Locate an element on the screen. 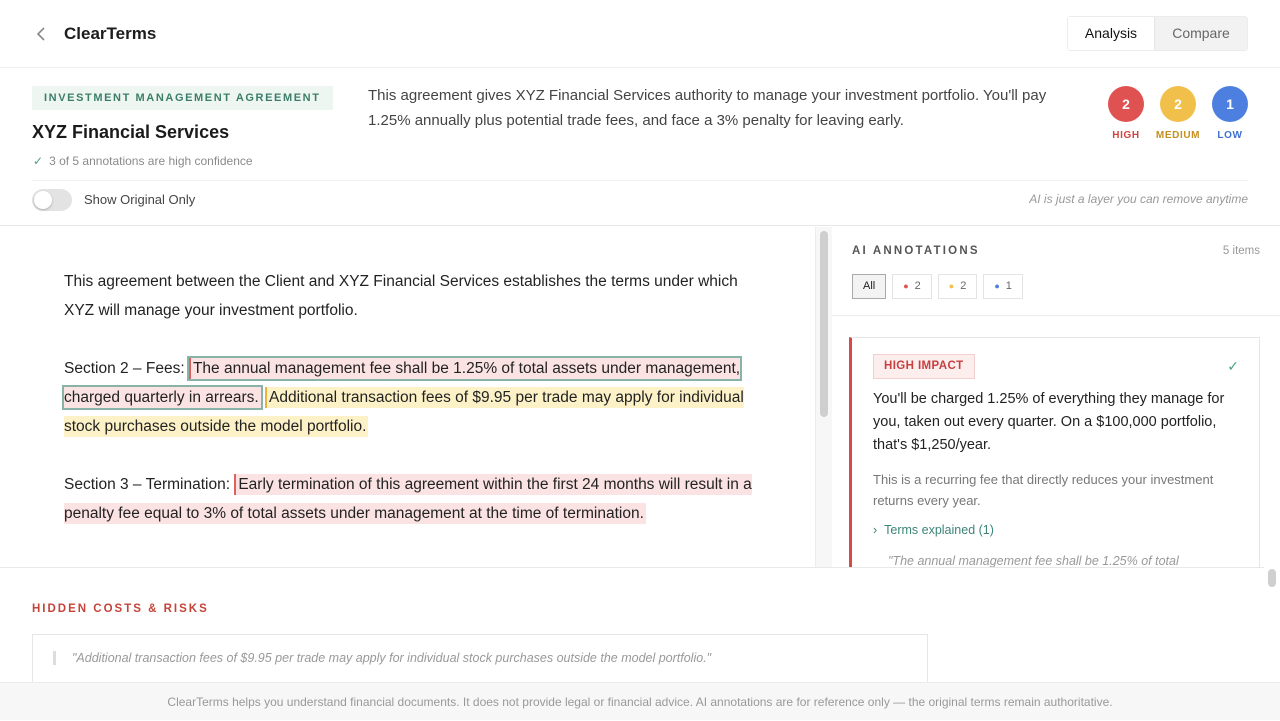 This screenshot has height=721, width=1280. count-low: 1 LOW is located at coordinates (1230, 113).